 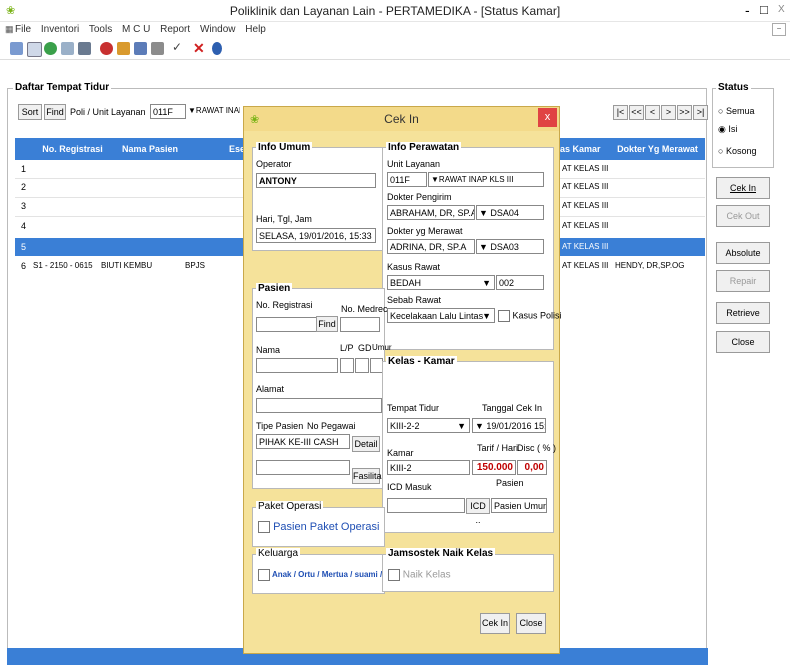 What do you see at coordinates (366, 444) in the screenshot?
I see `detail-button: Detail` at bounding box center [366, 444].